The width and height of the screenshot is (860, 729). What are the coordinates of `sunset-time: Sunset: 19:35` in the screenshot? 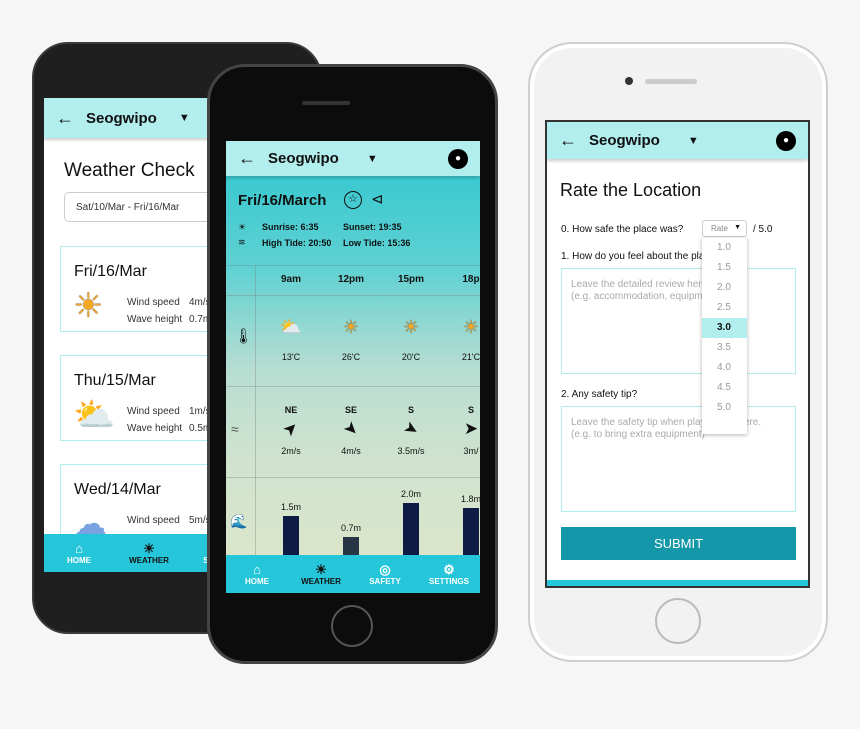 It's located at (372, 227).